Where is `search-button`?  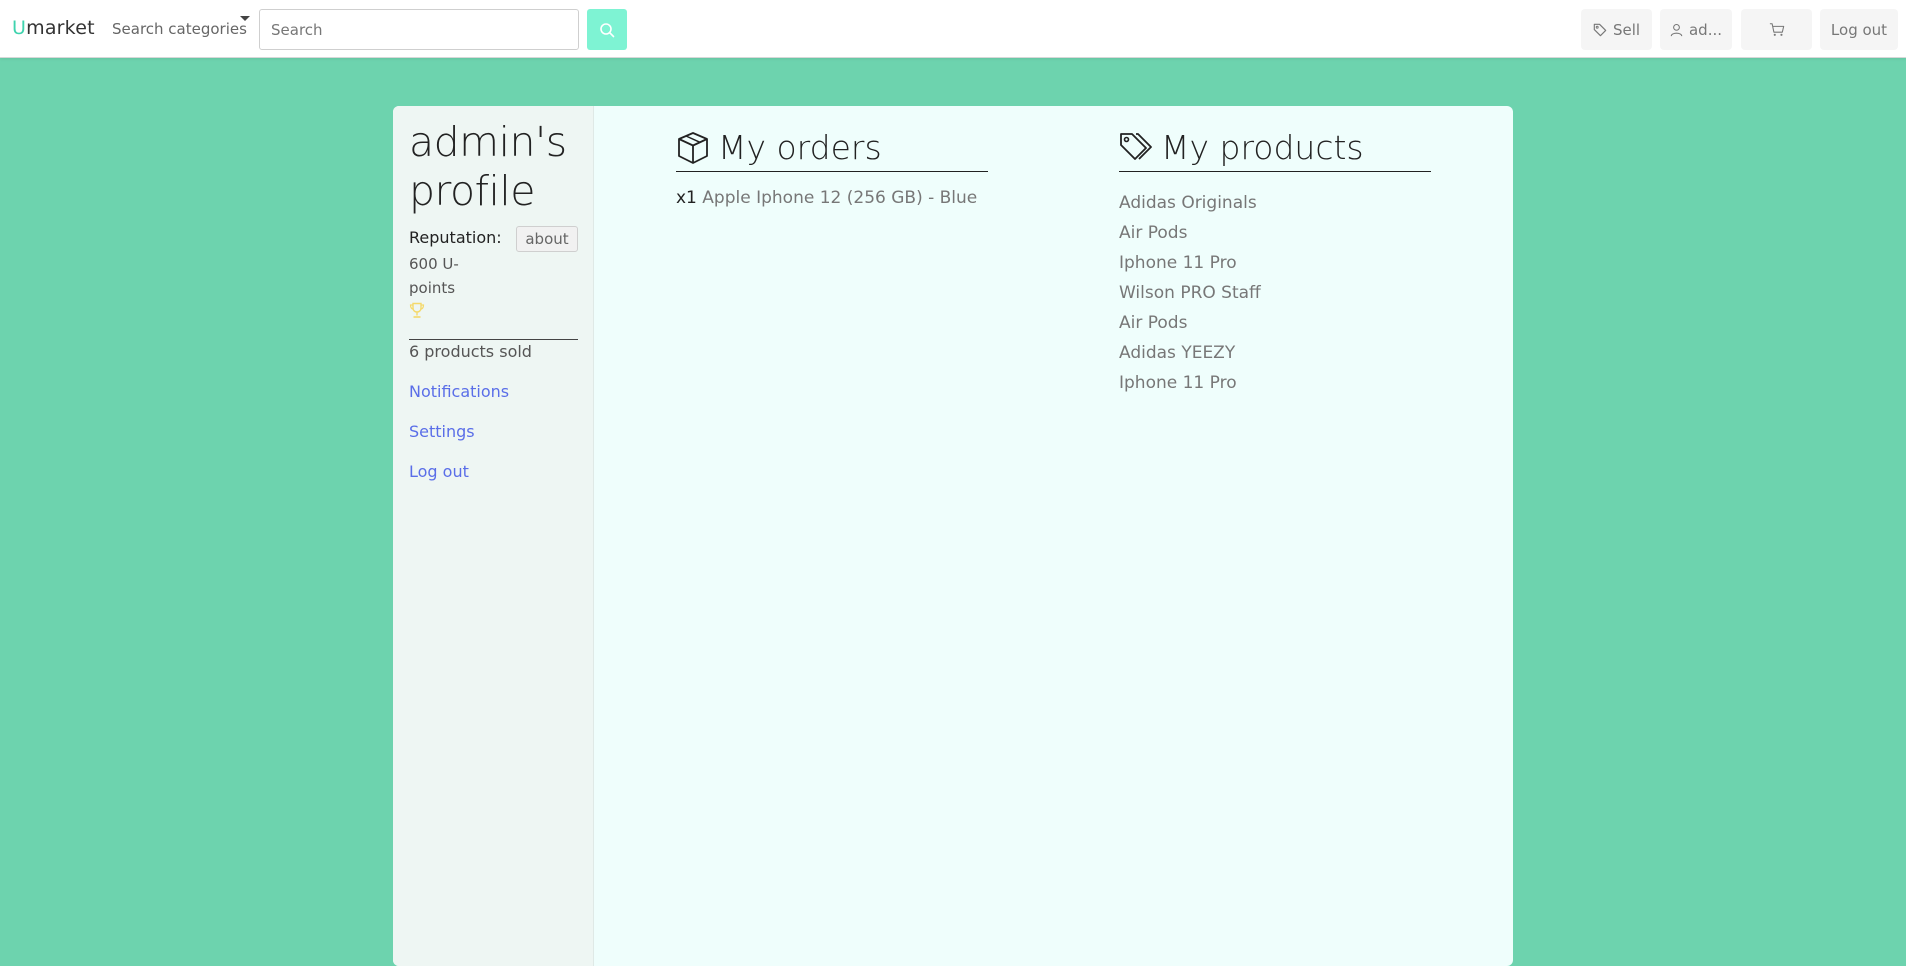 search-button is located at coordinates (607, 29).